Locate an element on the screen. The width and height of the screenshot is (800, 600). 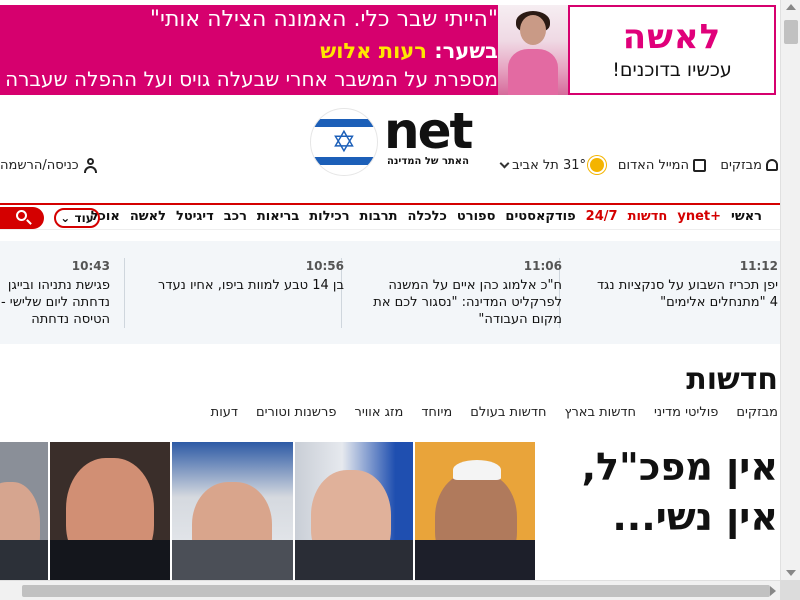
logo-tagline: האתר של המדינה is located at coordinates (428, 161).